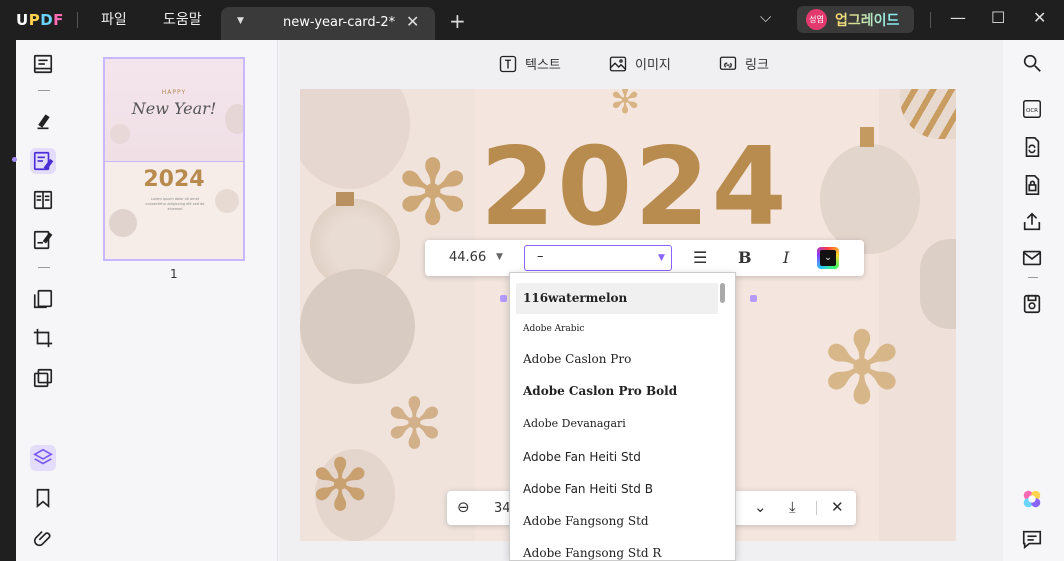  I want to click on close-zoom-bar-icon: ✕, so click(837, 507).